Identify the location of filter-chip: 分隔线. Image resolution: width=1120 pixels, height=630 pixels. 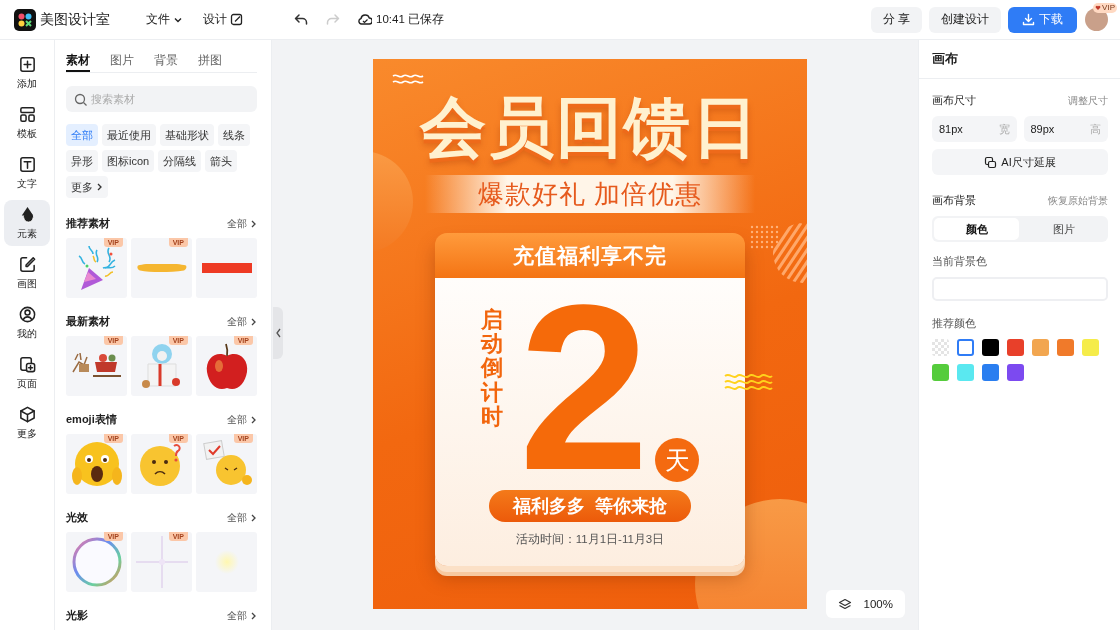
(180, 161).